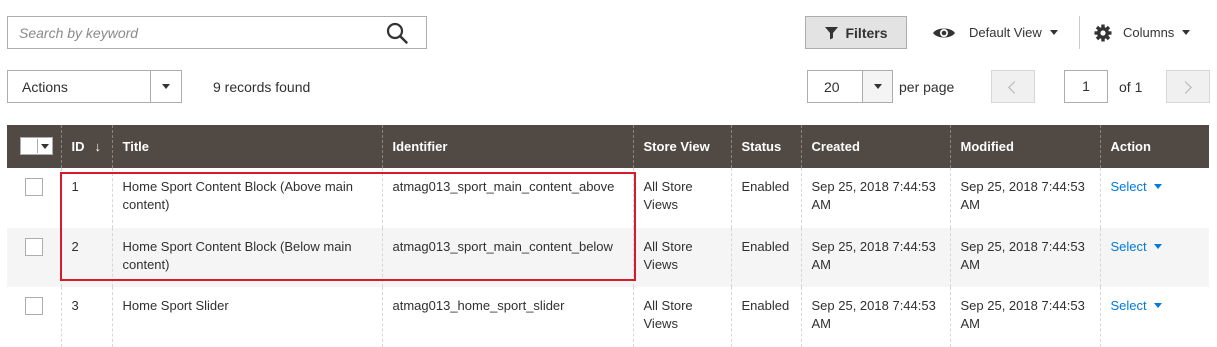  Describe the element at coordinates (1149, 32) in the screenshot. I see `columns-label: Columns` at that location.